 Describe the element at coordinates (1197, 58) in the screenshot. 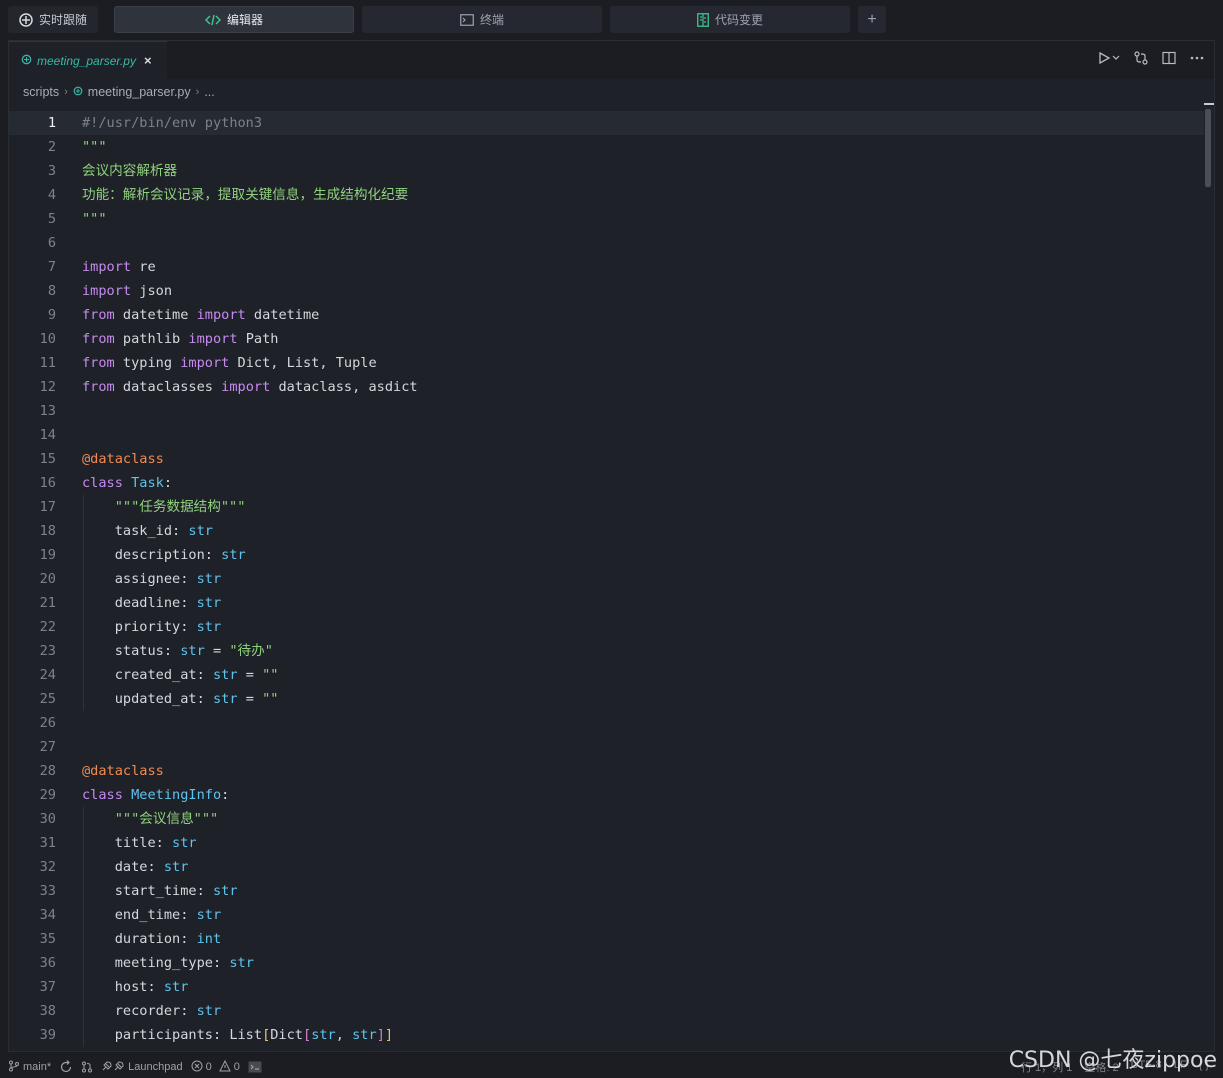

I see `more-actions-icon` at that location.